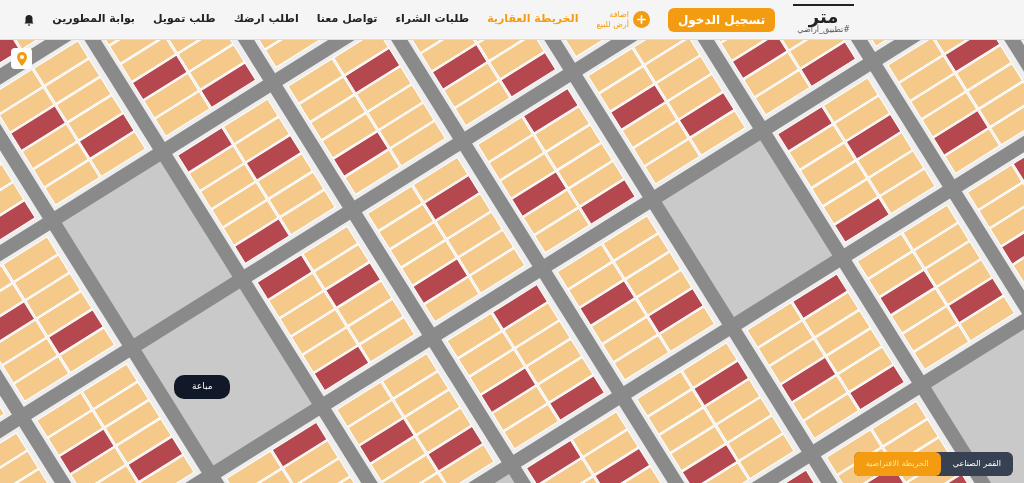 The width and height of the screenshot is (1024, 483). What do you see at coordinates (432, 19) in the screenshot?
I see `nav-link: طلبات الشراء` at bounding box center [432, 19].